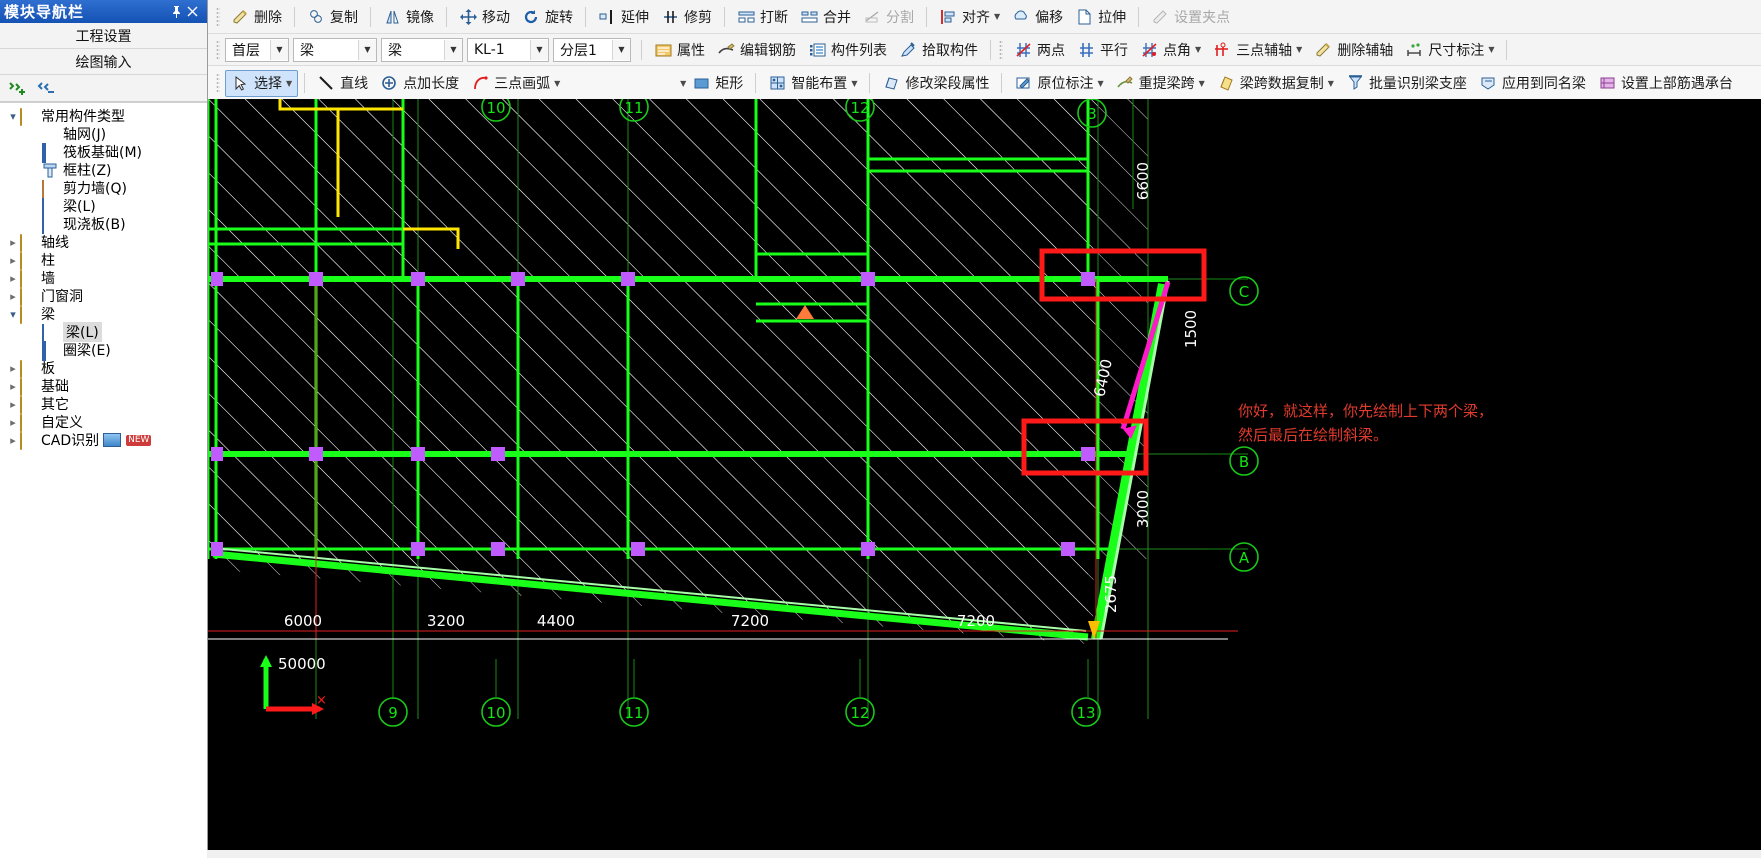  I want to click on tree-item-6: 现浇板(B), so click(103, 224).